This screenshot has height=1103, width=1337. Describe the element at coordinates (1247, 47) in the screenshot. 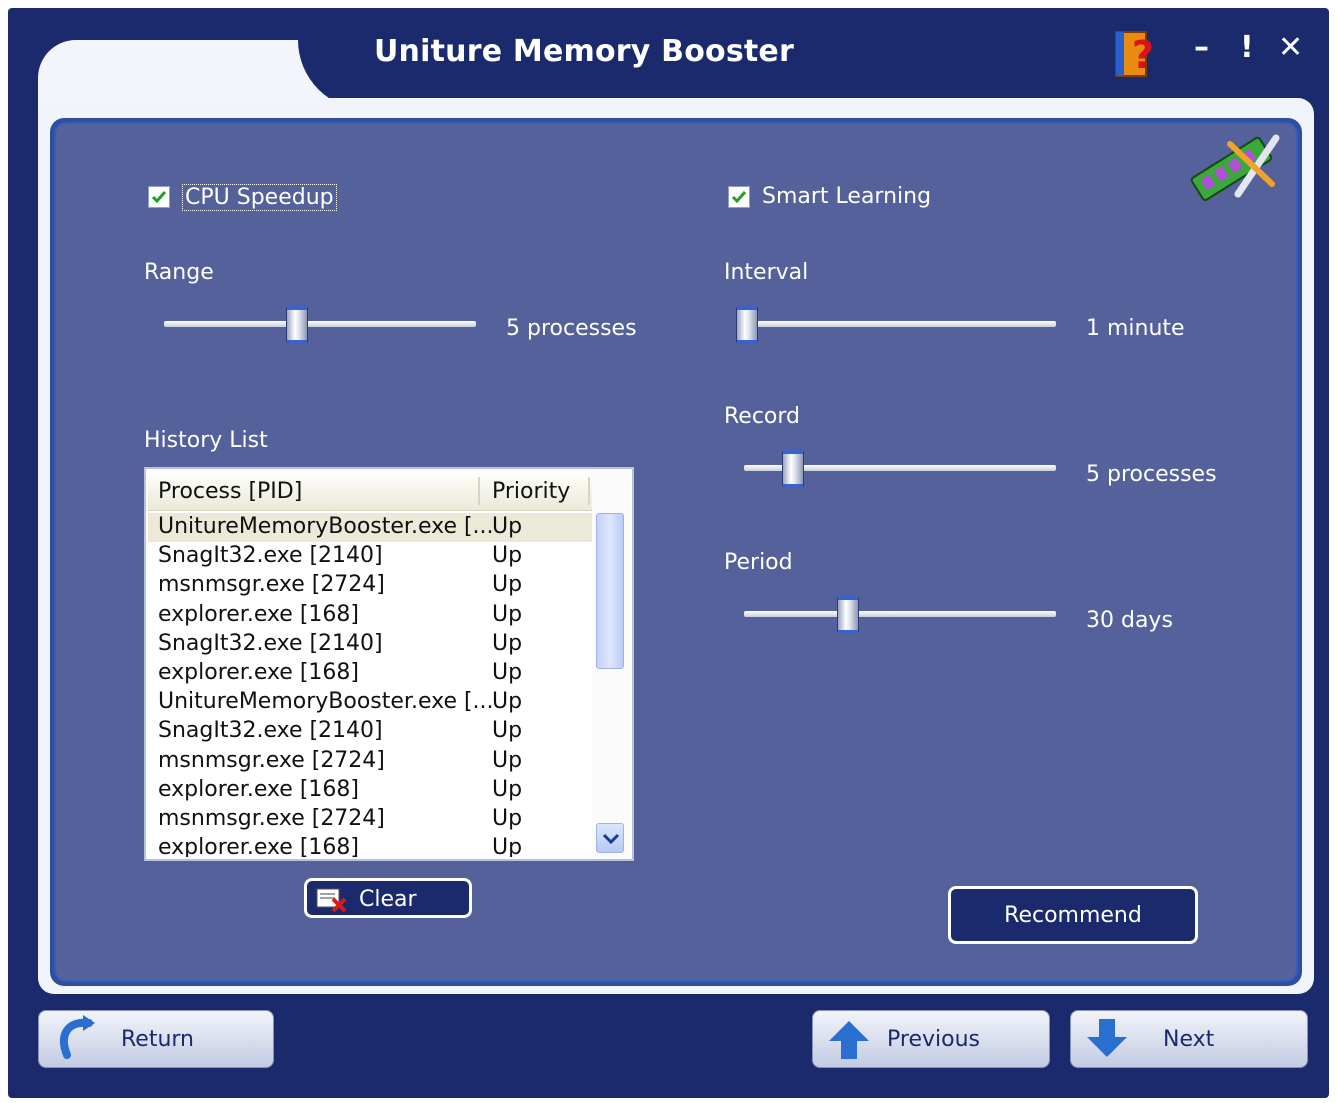

I see `alert-button: !` at that location.